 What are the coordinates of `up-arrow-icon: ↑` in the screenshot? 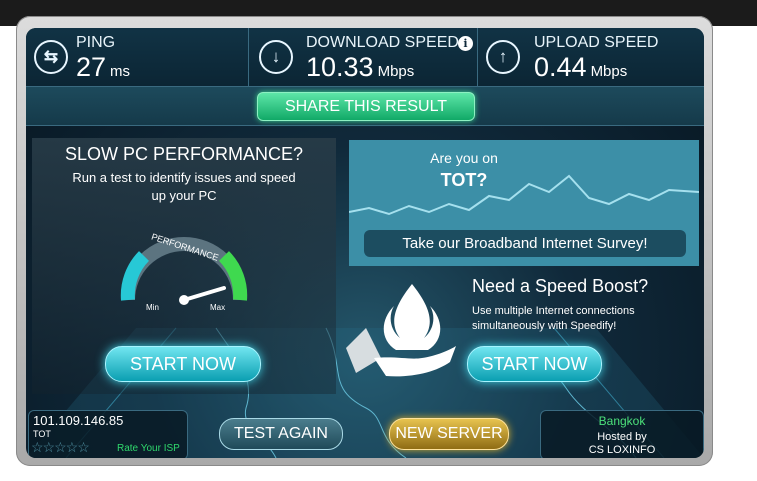 It's located at (503, 57).